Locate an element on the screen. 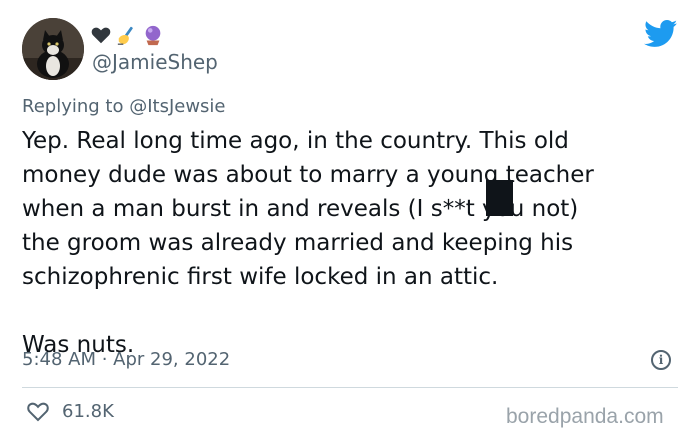  like-count: 61.8K is located at coordinates (88, 411).